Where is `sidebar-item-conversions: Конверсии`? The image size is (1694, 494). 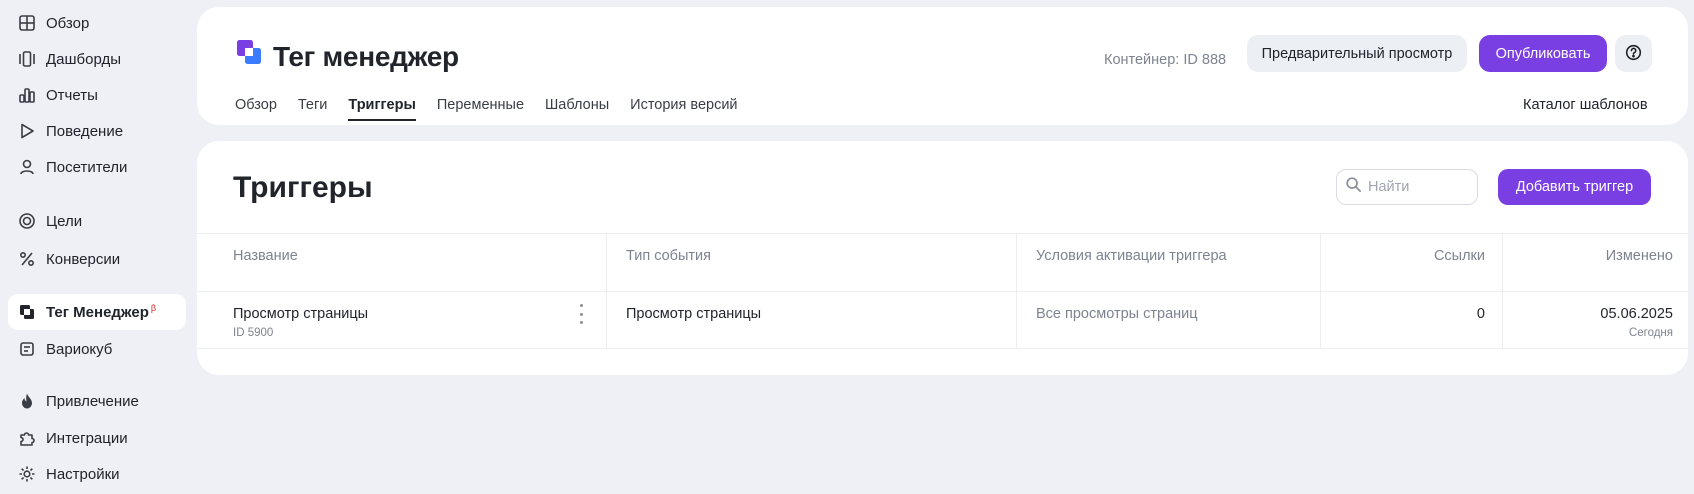 sidebar-item-conversions: Конверсии is located at coordinates (97, 259).